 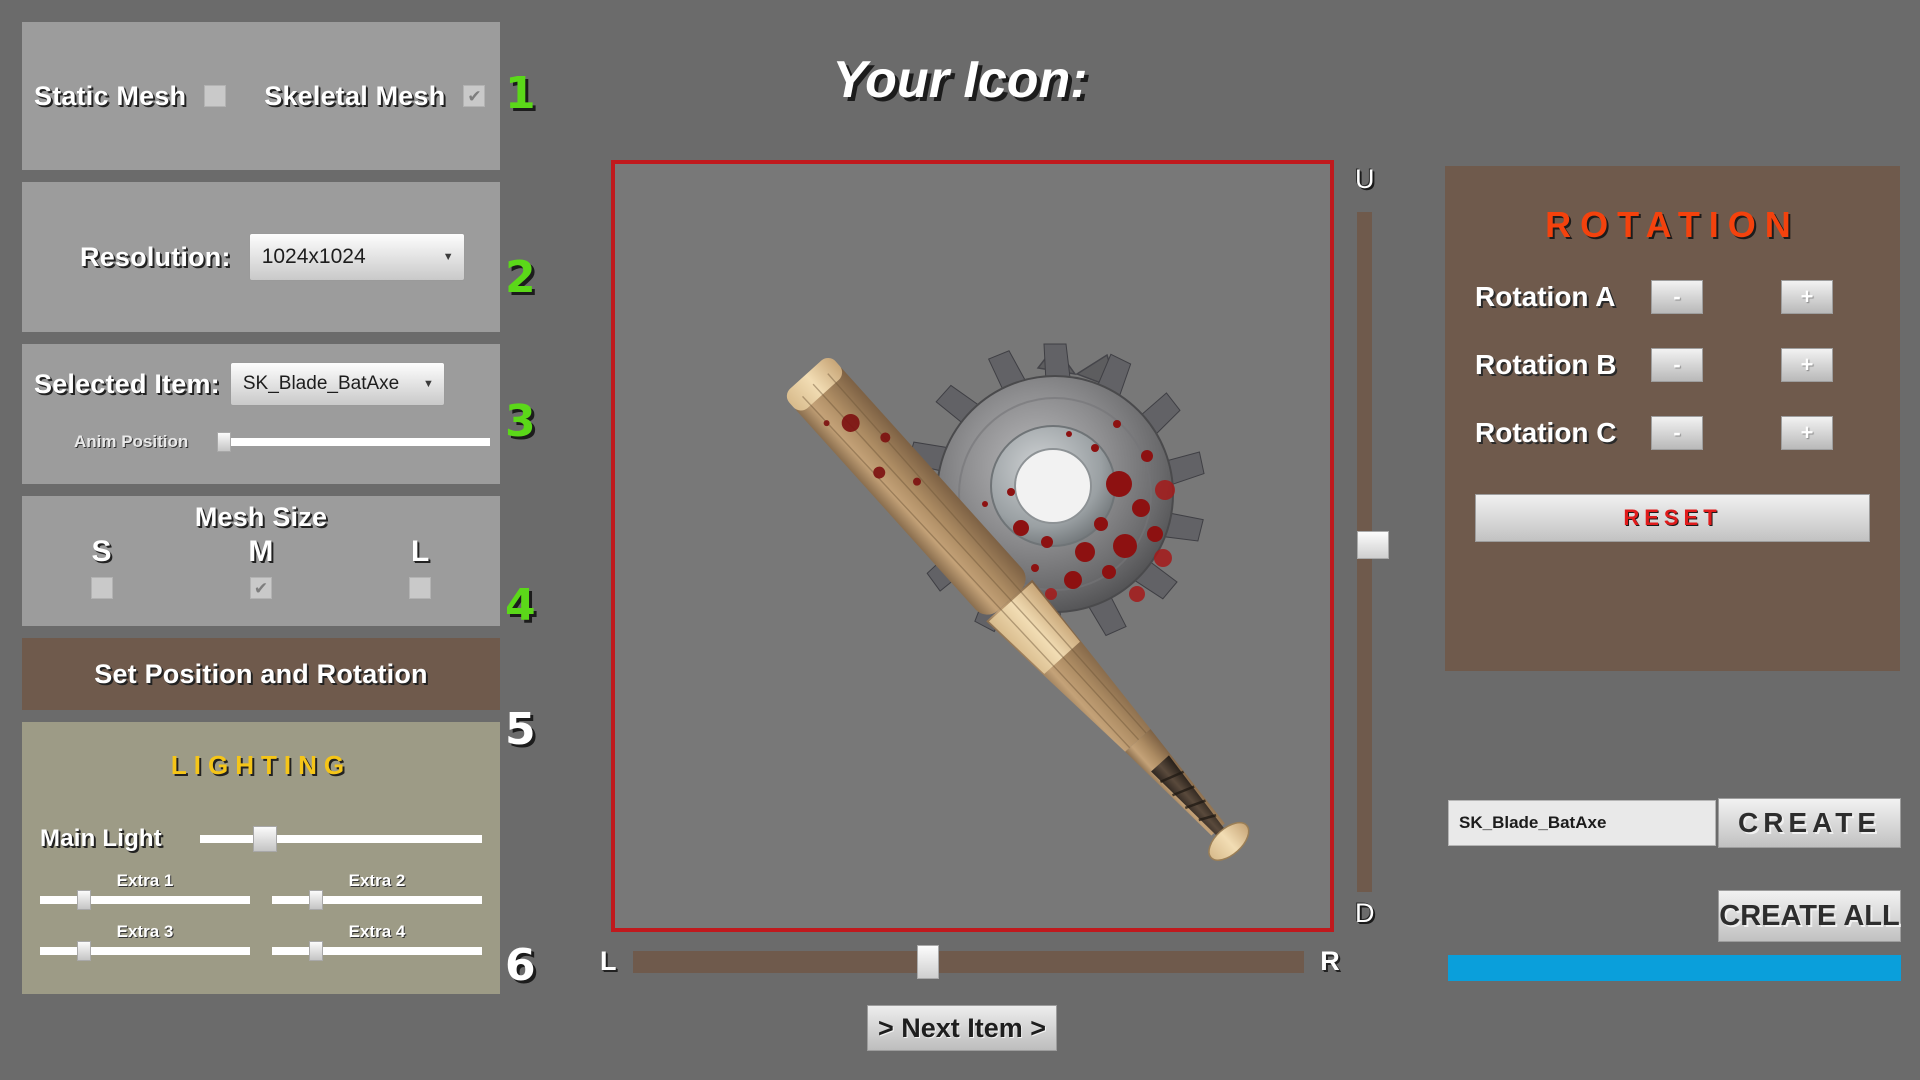 I want to click on reset-button: RESET, so click(x=1672, y=518).